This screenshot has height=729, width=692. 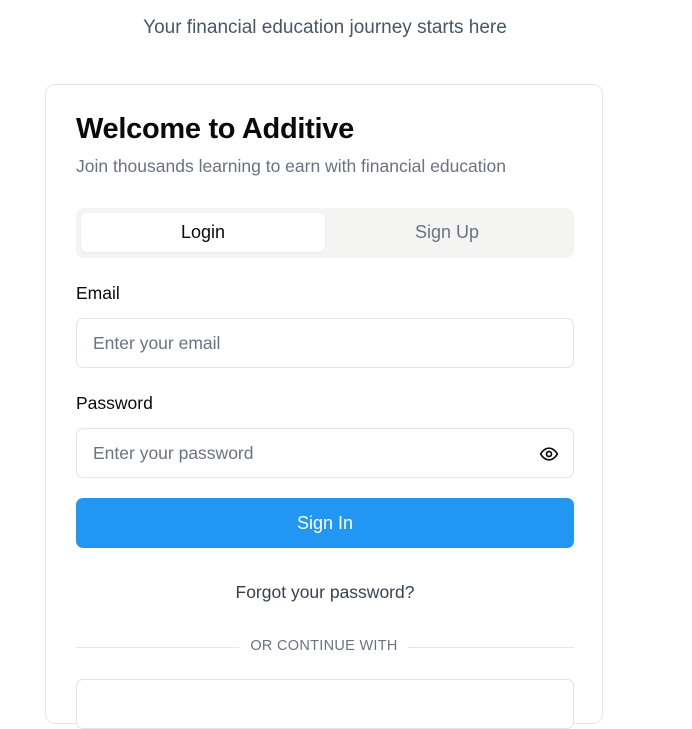 I want to click on social-login-button, so click(x=325, y=704).